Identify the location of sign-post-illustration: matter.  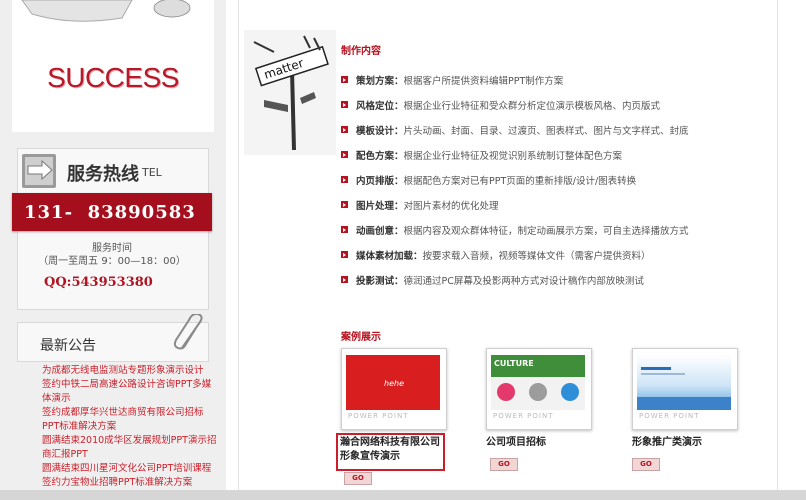
(290, 92).